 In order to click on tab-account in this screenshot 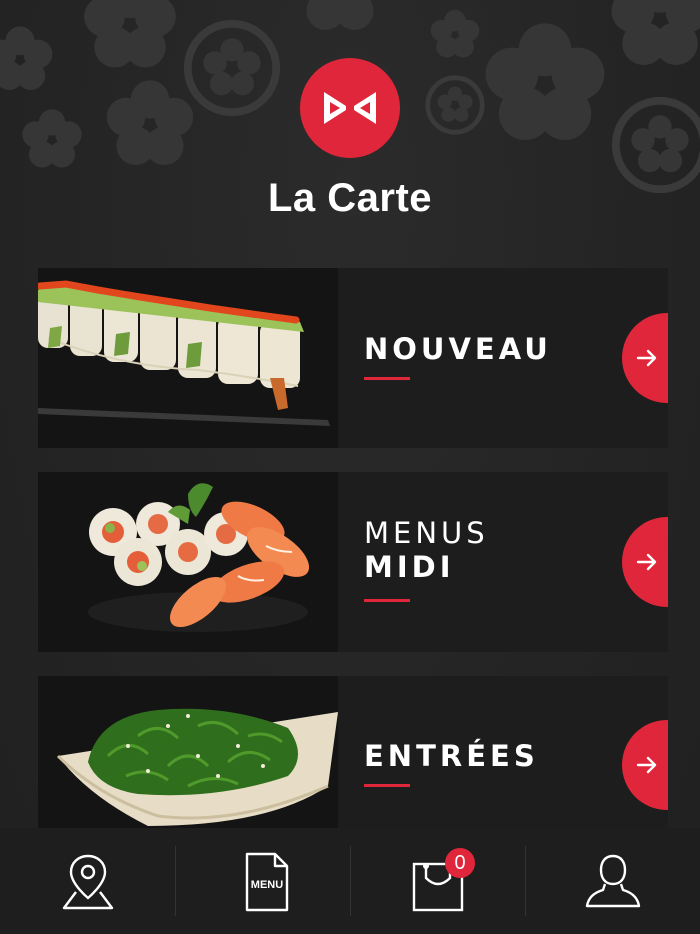, I will do `click(612, 881)`.